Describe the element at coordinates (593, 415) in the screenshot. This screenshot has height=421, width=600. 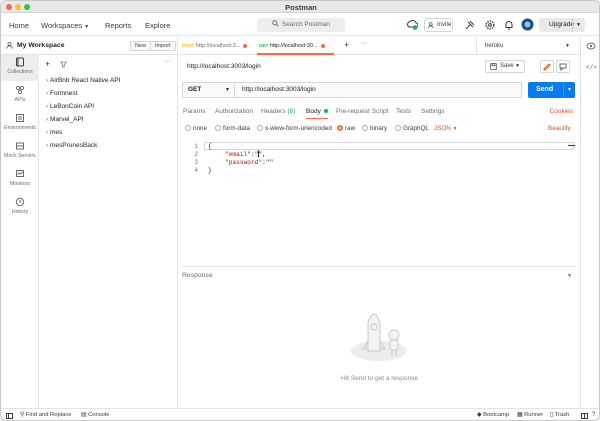
I see `help-icon: ?` at that location.